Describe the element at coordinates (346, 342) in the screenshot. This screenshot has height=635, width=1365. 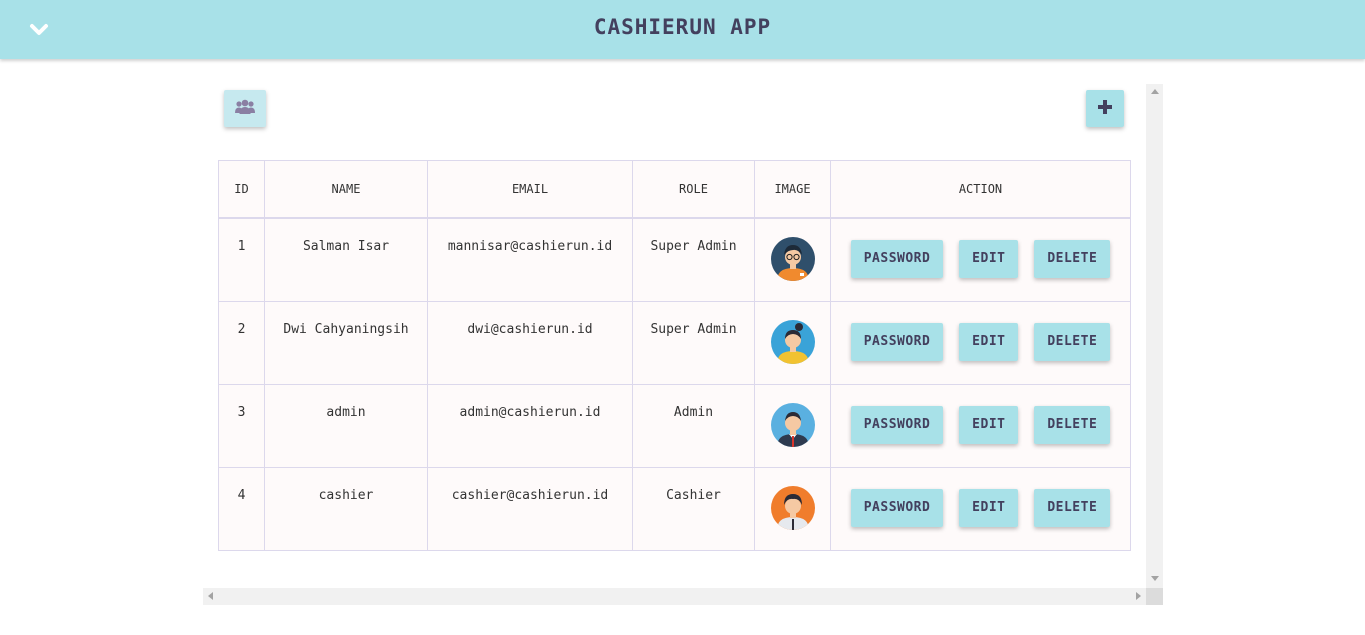
I see `cell-name: Dwi Cahyaningsih` at that location.